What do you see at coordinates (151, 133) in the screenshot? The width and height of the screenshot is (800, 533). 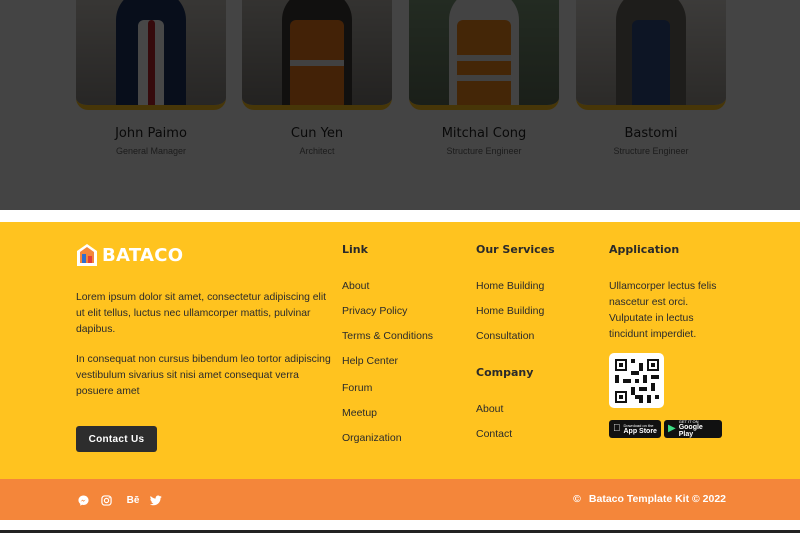 I see `team-member-name: John Paimo` at bounding box center [151, 133].